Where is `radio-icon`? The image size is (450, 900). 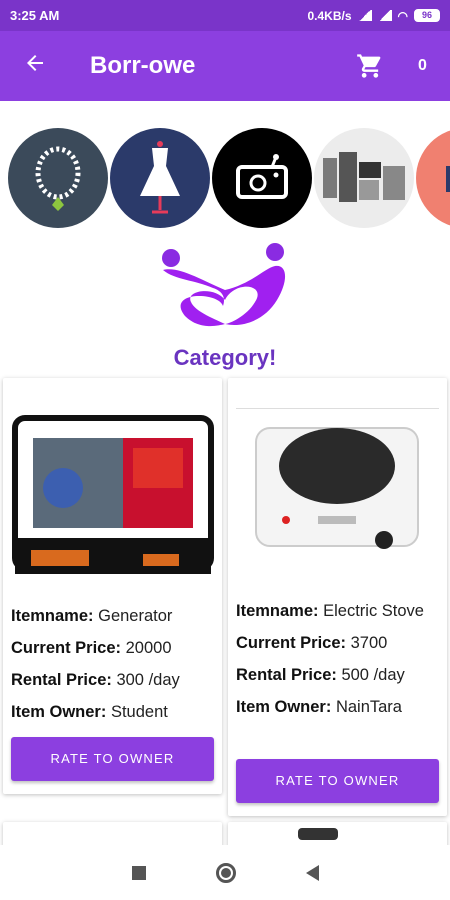
radio-icon is located at coordinates (262, 178).